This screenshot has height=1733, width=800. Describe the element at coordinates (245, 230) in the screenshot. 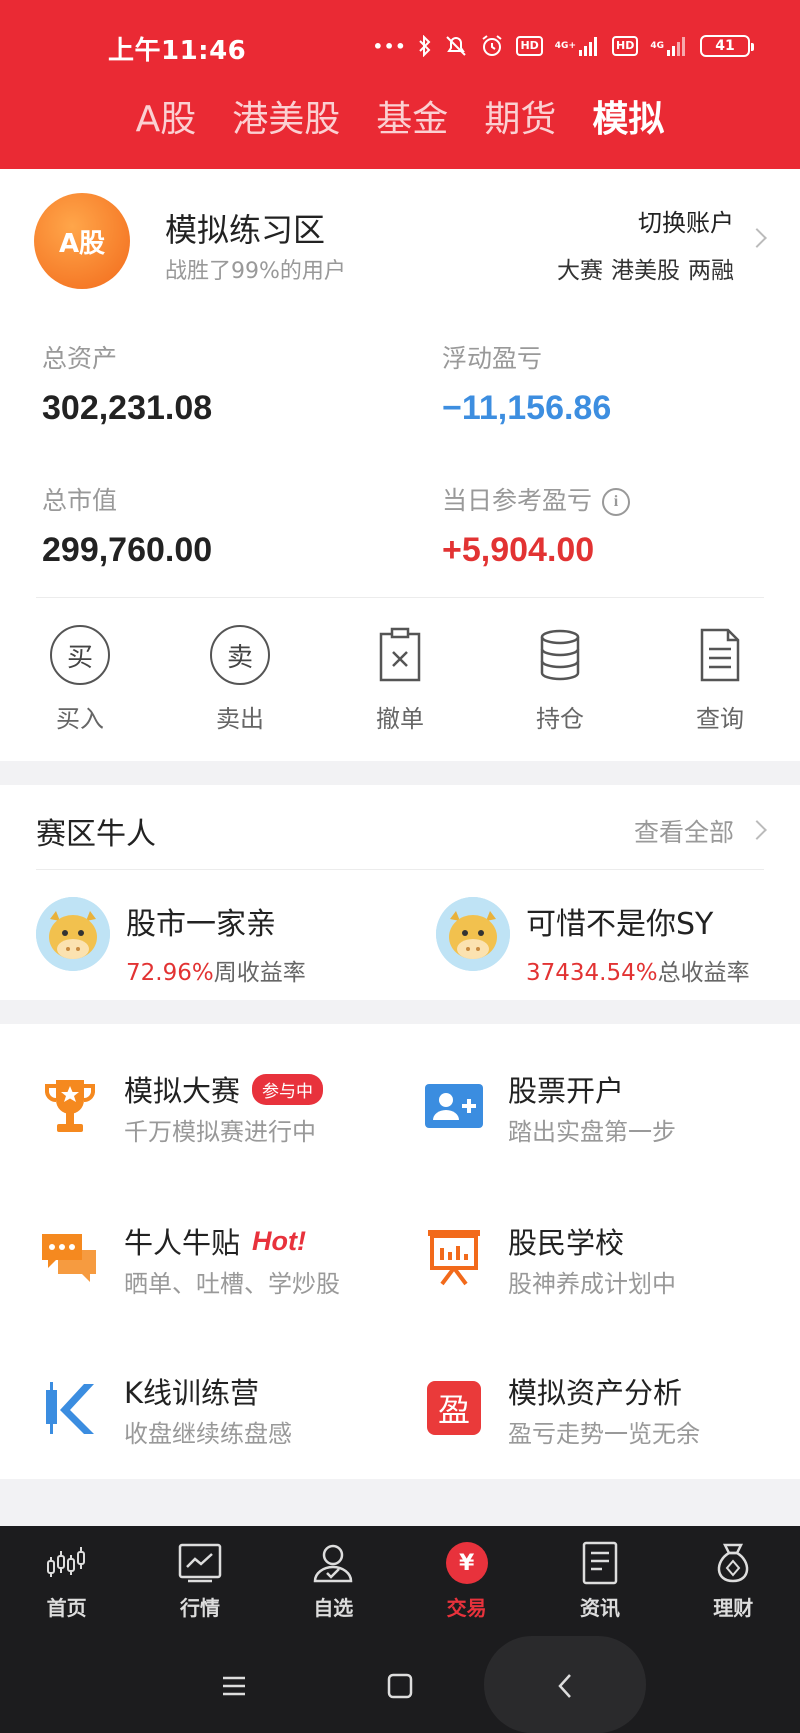

I see `account-title: 模拟练习区` at that location.